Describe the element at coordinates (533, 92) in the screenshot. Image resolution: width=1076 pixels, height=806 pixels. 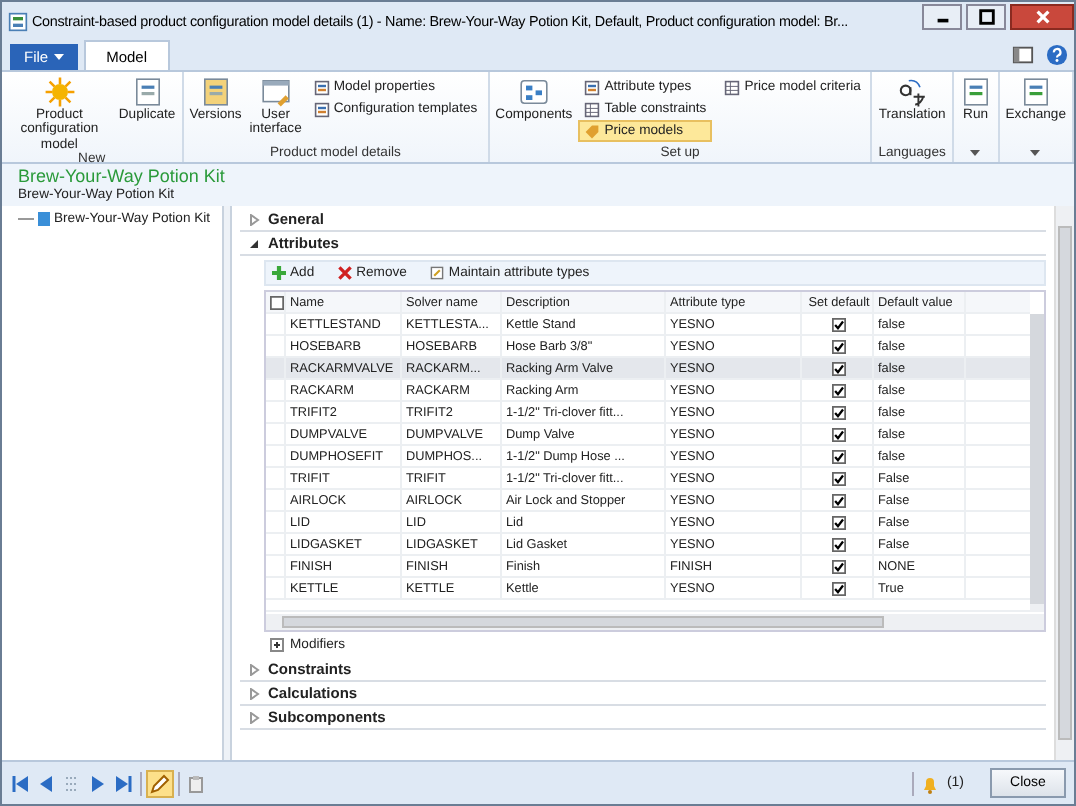
I see `components-icon` at that location.